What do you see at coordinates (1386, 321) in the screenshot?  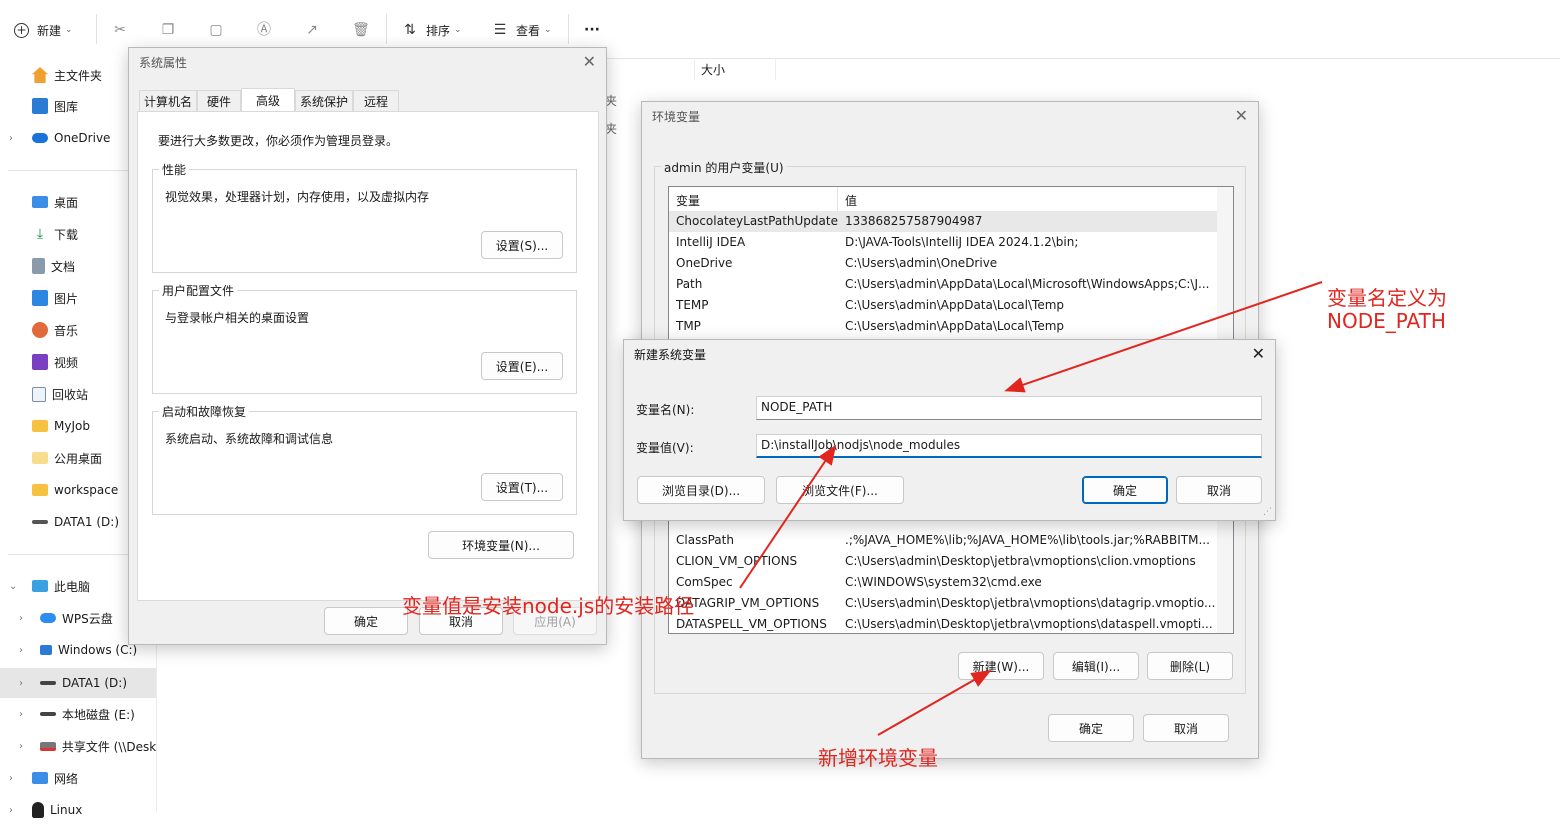 I see `annotation-name-line2: NODE_PATH` at bounding box center [1386, 321].